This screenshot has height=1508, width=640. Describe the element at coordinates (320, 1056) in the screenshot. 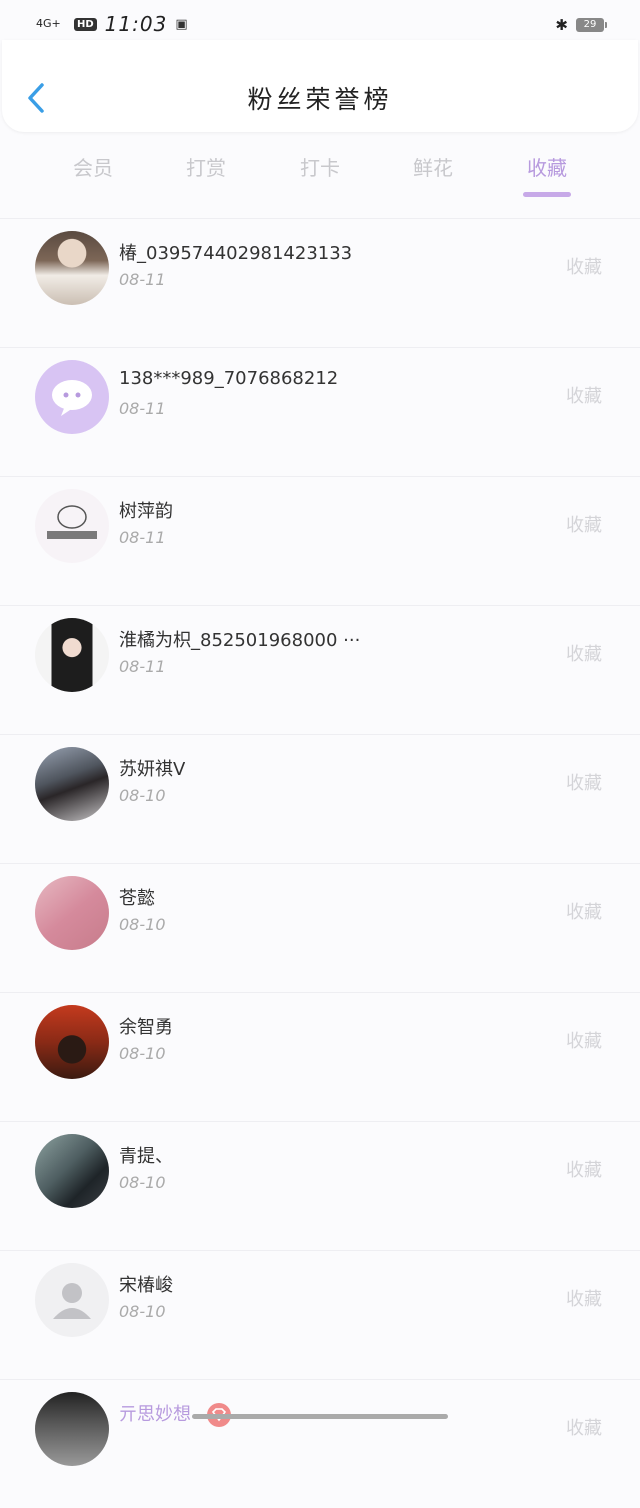

I see `list-item: 余智勇 08-10 收藏` at that location.